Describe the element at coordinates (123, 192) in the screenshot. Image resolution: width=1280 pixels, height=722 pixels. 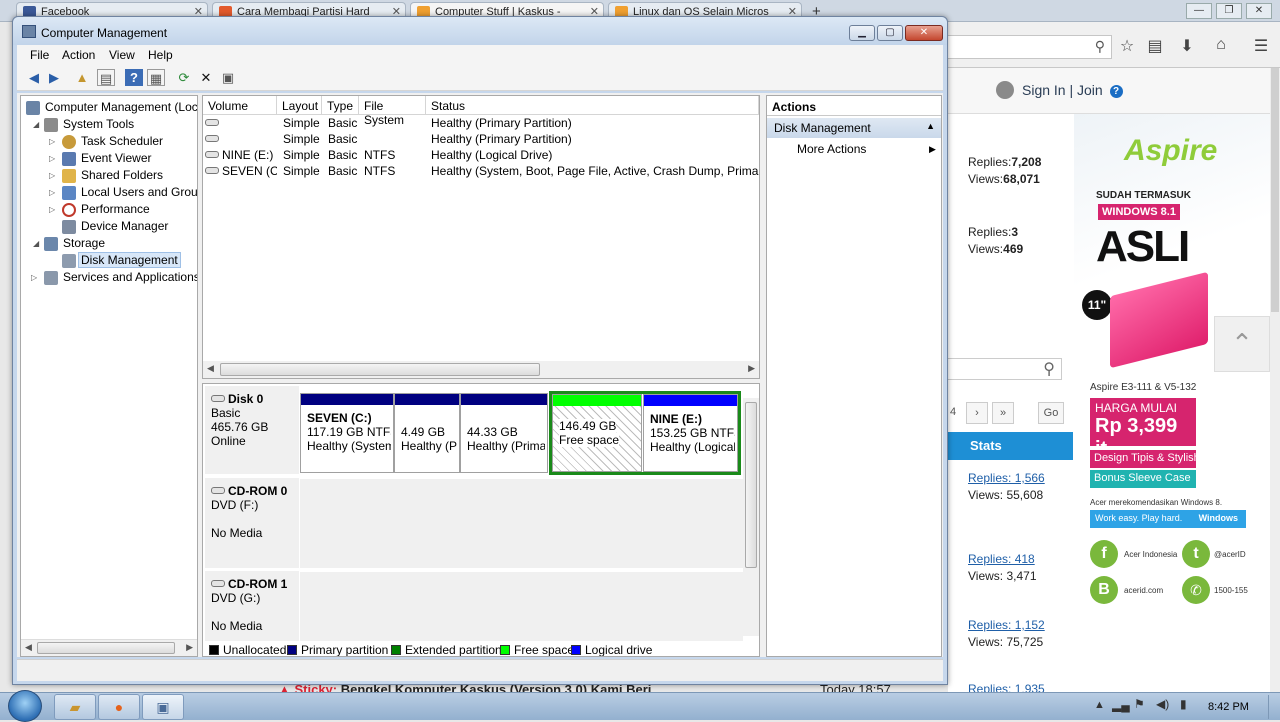
I see `tree-item-local-users: ▷ Local Users and Groups` at that location.